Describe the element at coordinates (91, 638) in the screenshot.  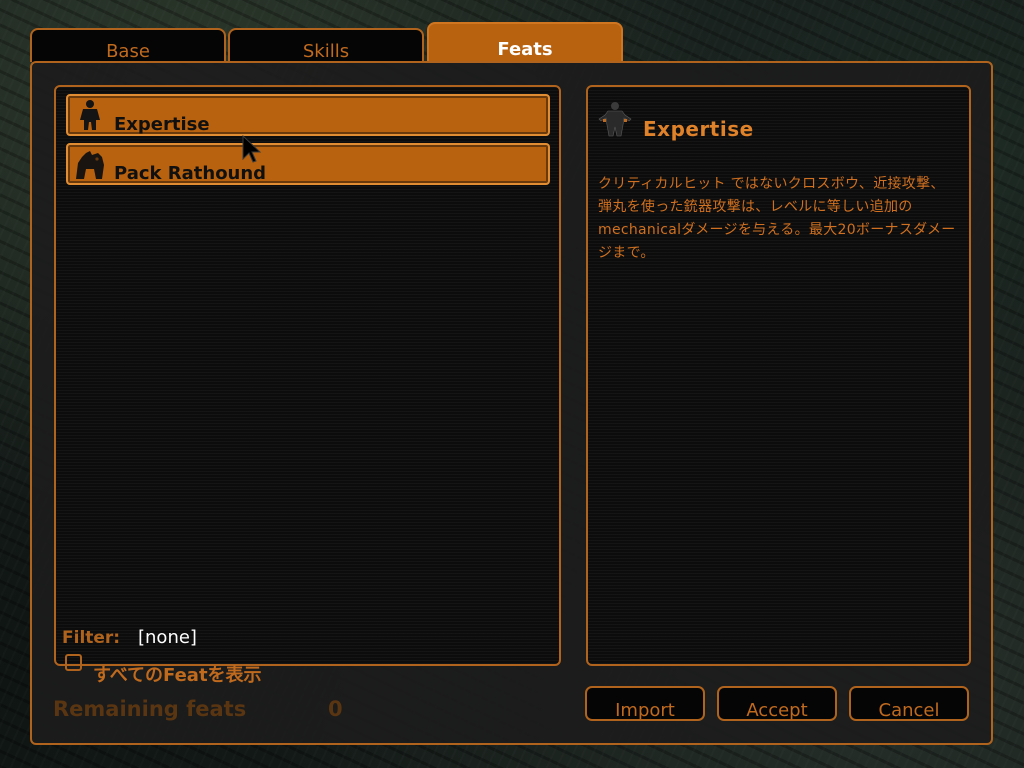
I see `filter-label: Filter:` at that location.